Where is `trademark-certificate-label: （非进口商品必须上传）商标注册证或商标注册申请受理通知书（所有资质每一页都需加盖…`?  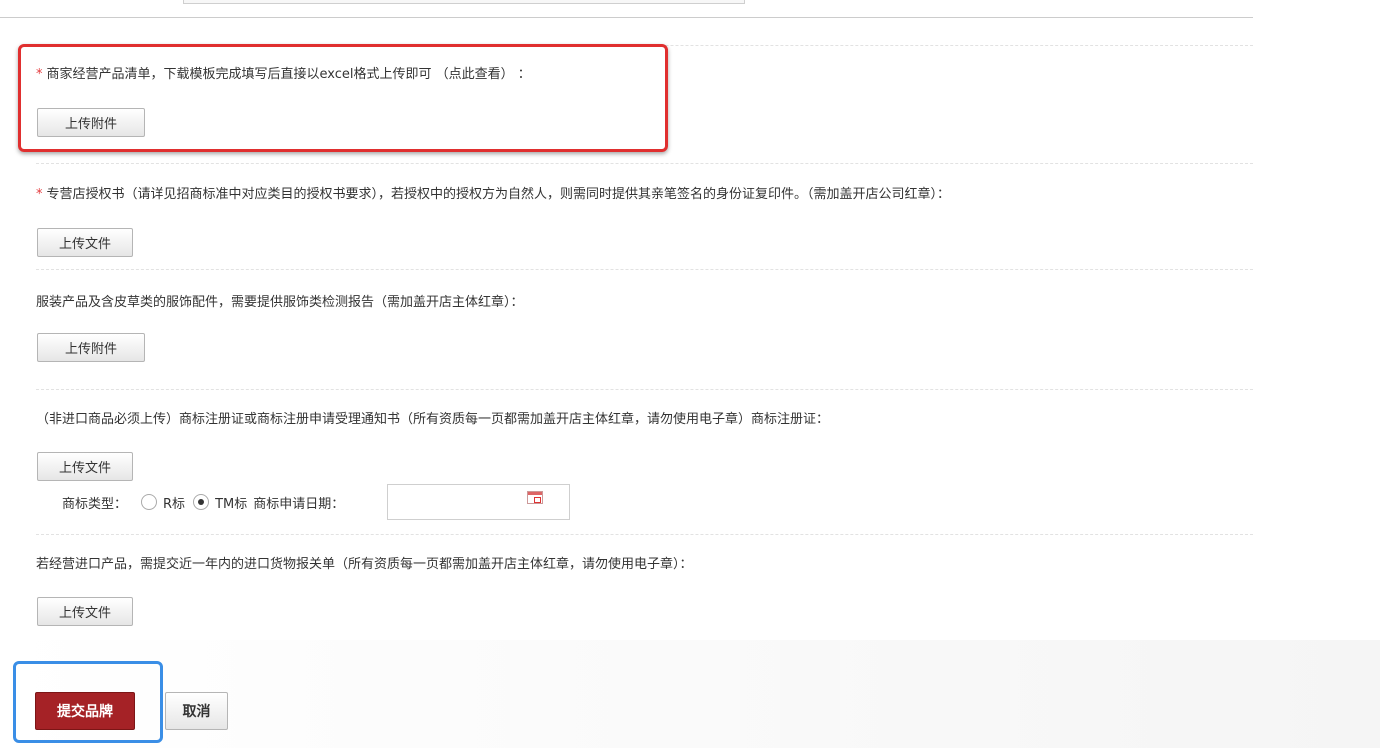 trademark-certificate-label: （非进口商品必须上传）商标注册证或商标注册申请受理通知书（所有资质每一页都需加盖… is located at coordinates (433, 419).